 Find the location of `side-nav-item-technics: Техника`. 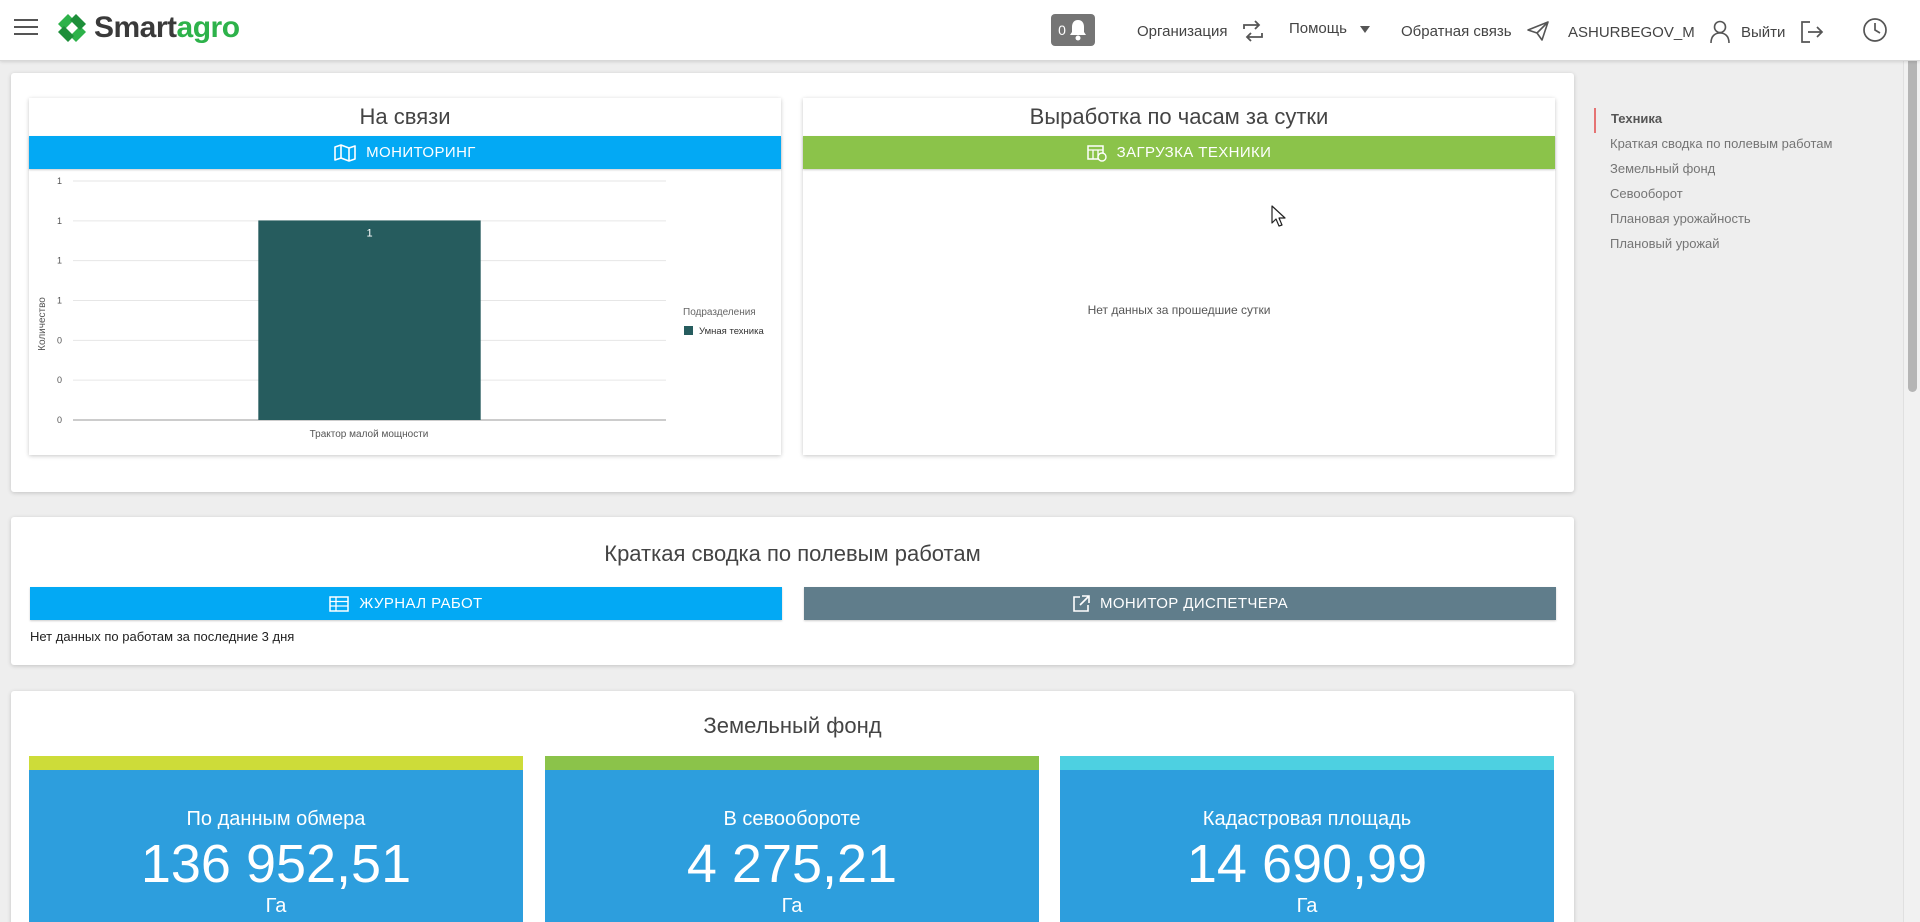

side-nav-item-technics: Техника is located at coordinates (1713, 120).